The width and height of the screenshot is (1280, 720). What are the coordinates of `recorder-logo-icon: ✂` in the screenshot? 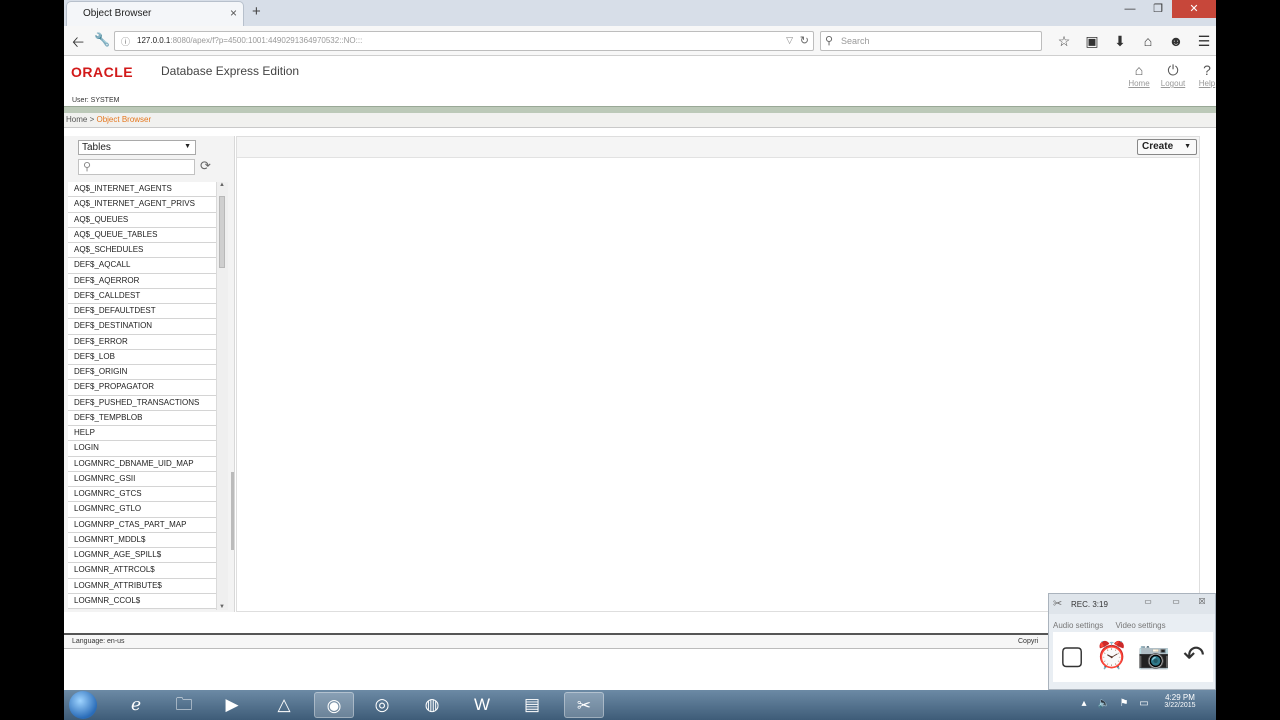 It's located at (1058, 604).